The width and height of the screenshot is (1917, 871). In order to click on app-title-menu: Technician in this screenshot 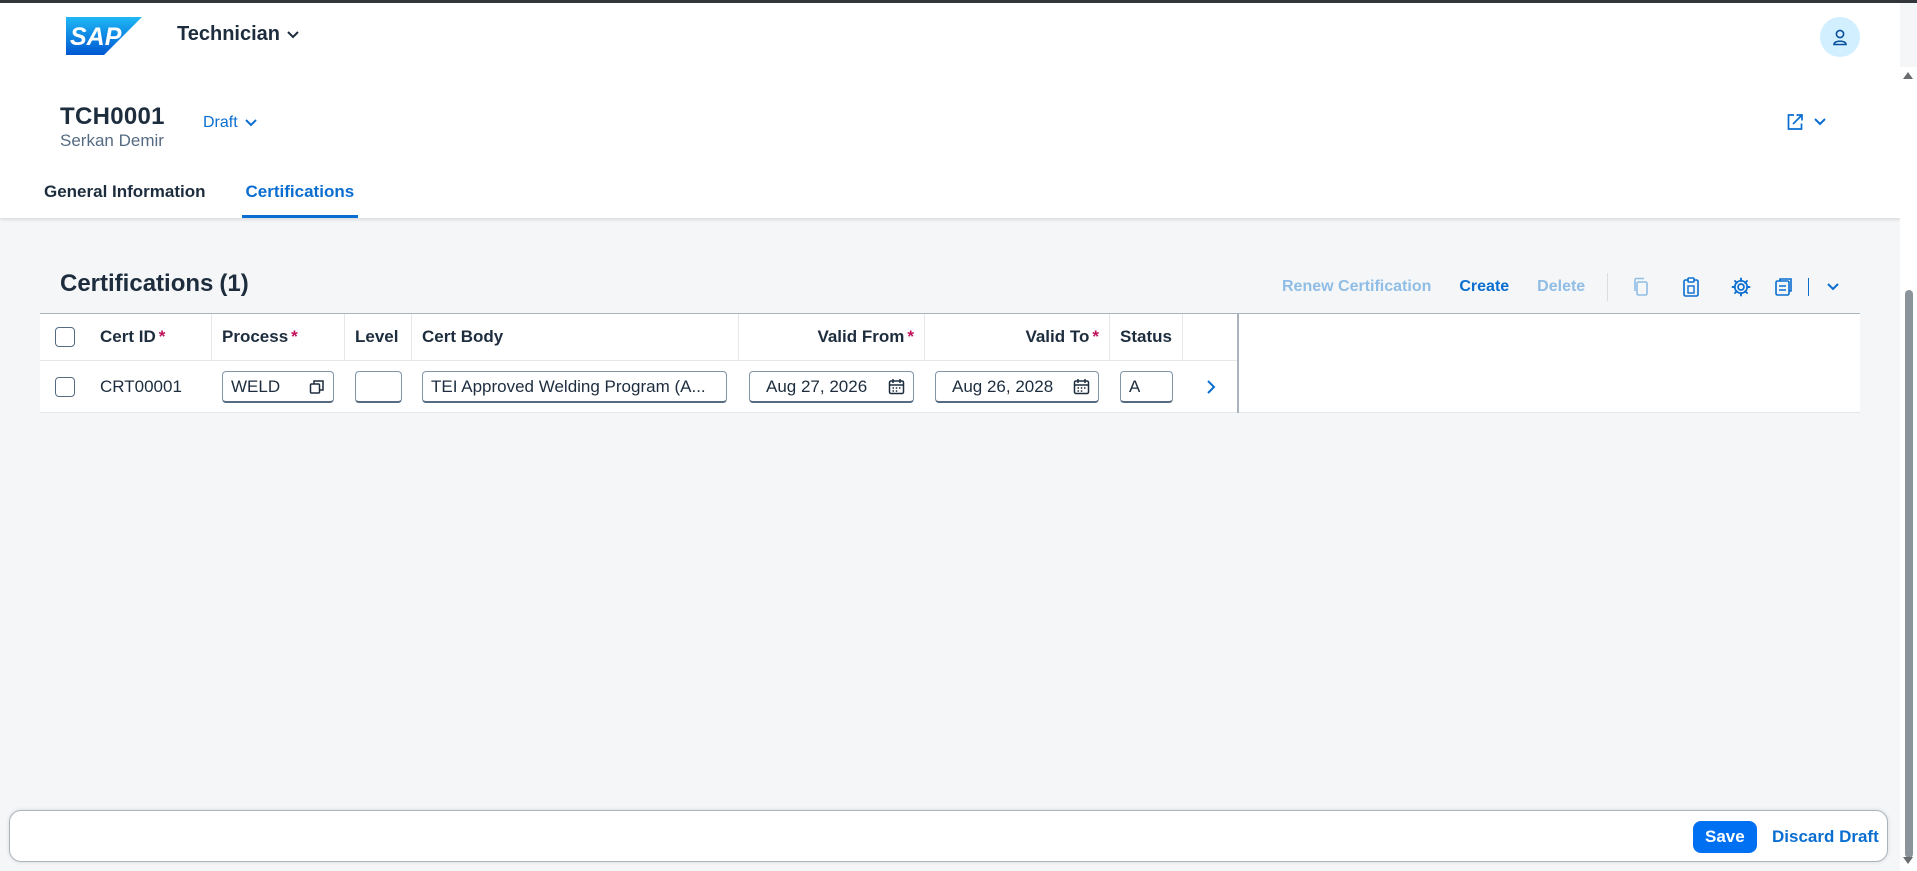, I will do `click(238, 34)`.